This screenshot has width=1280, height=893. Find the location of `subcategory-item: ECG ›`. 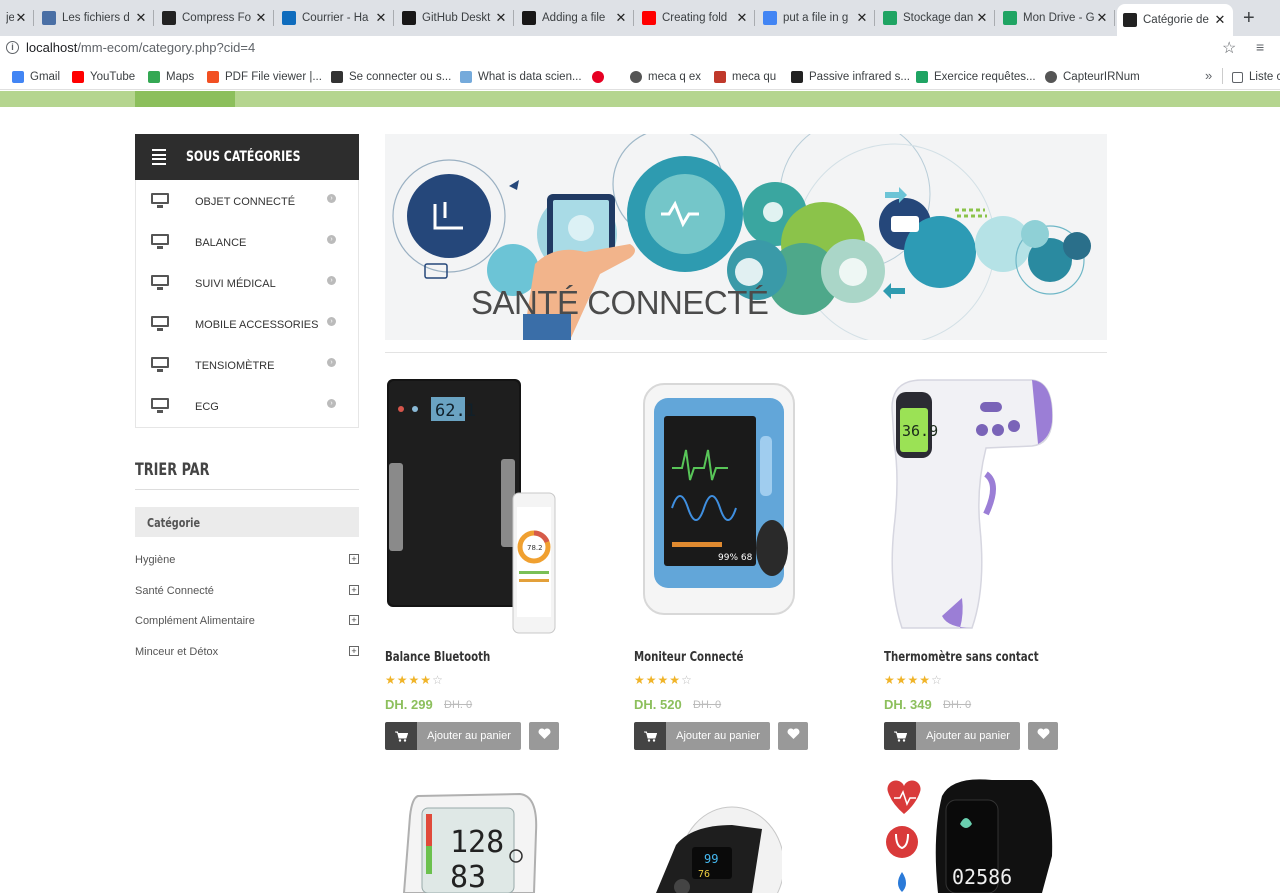

subcategory-item: ECG › is located at coordinates (247, 405).